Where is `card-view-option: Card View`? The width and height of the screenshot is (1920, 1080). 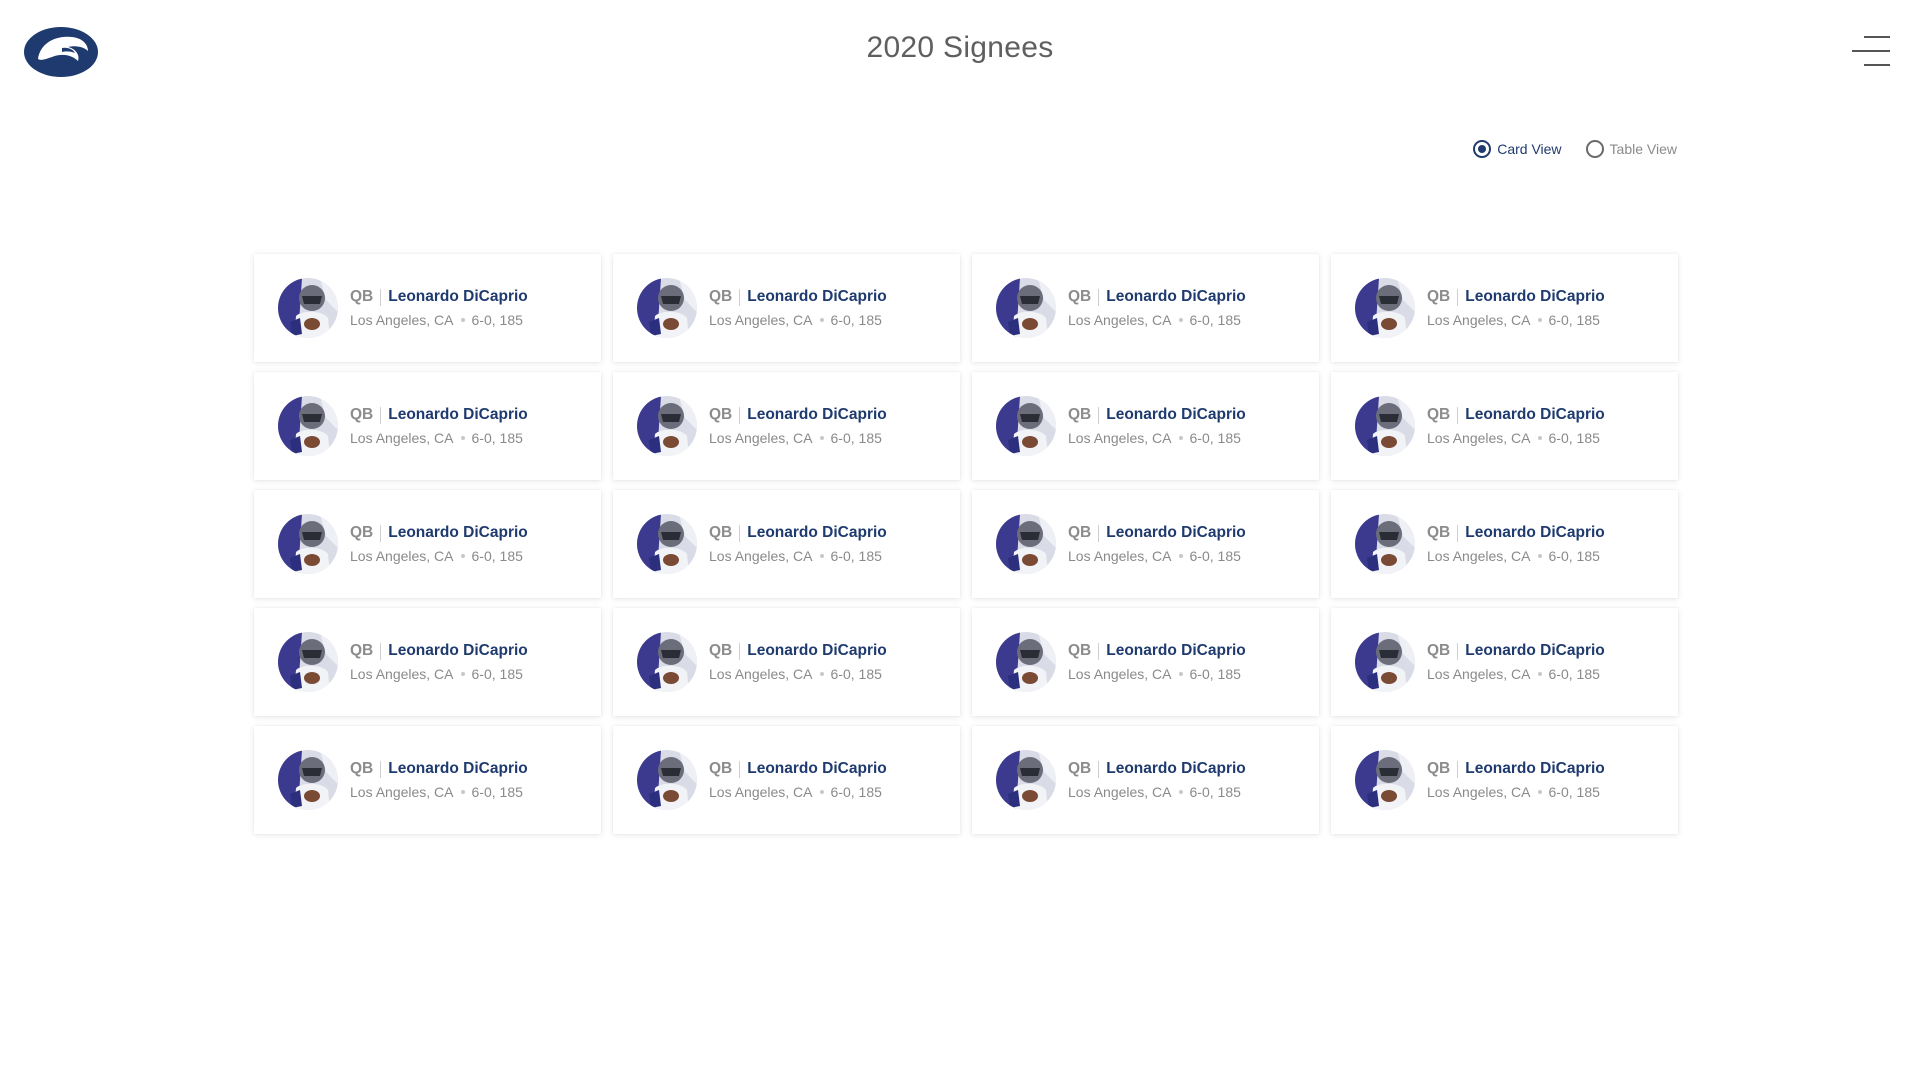 card-view-option: Card View is located at coordinates (1517, 149).